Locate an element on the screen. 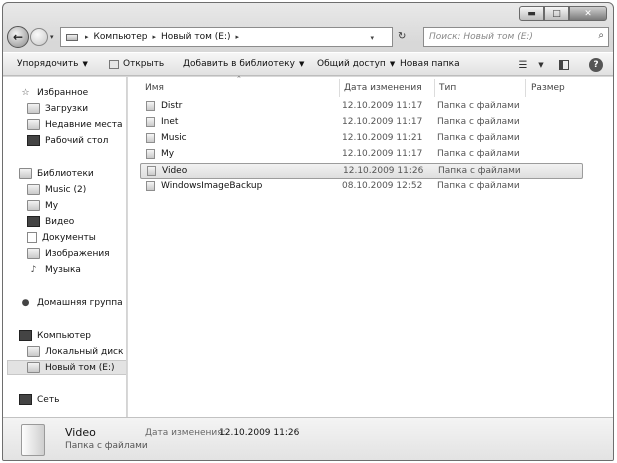 The width and height of the screenshot is (617, 463). sidebar-item-new-volume: Новый том (E:) is located at coordinates (66, 367).